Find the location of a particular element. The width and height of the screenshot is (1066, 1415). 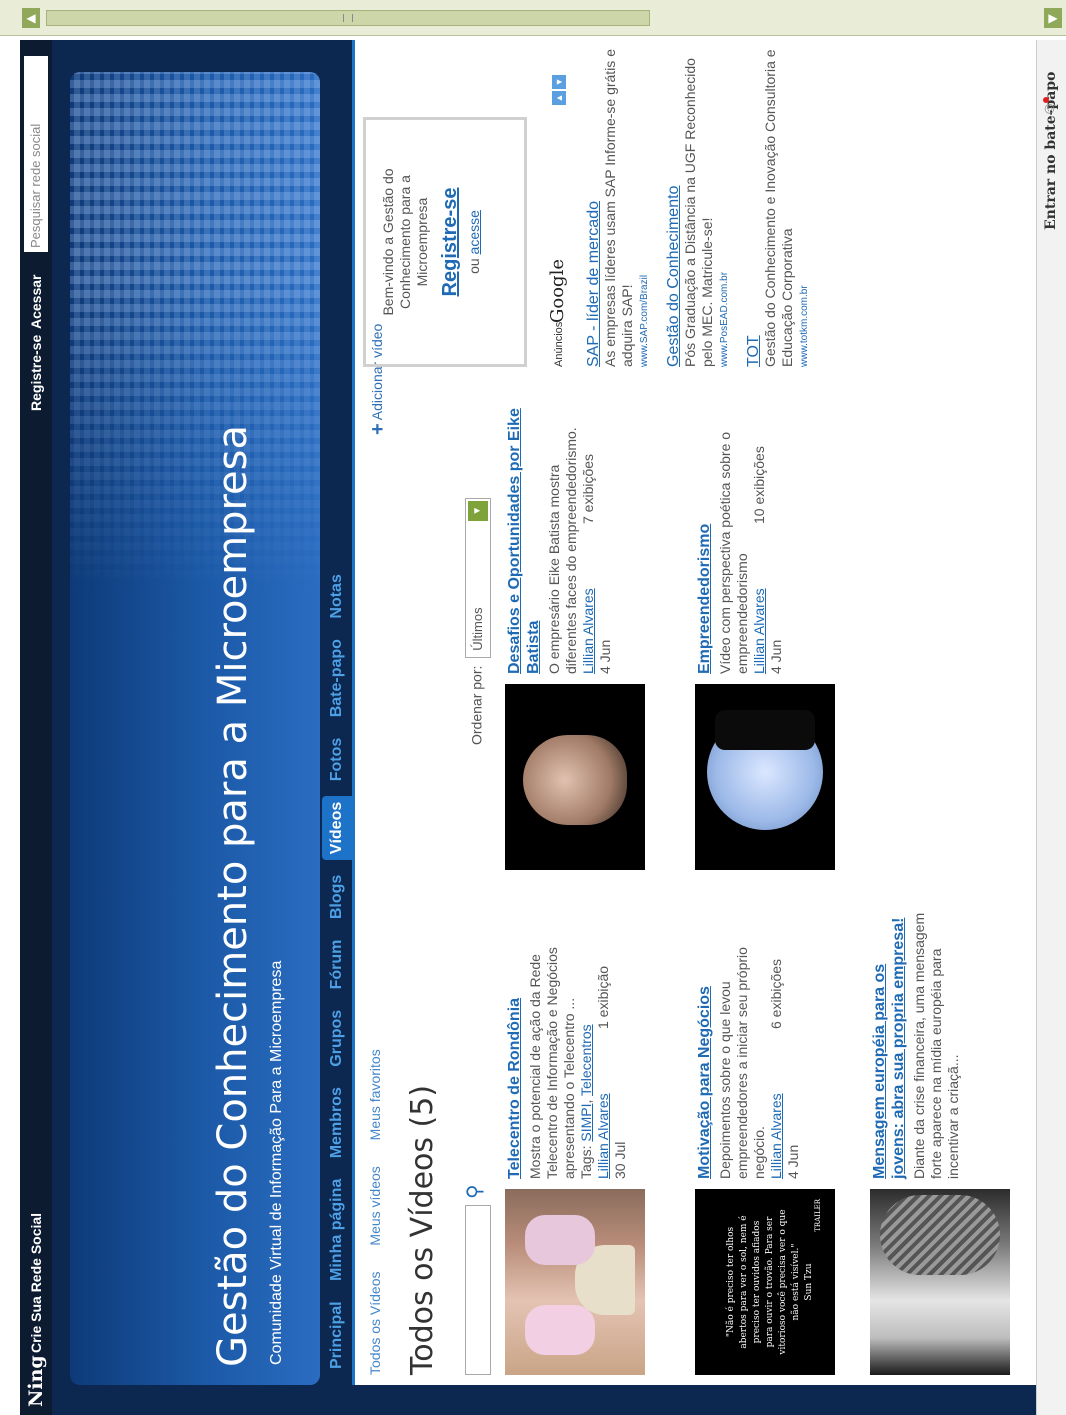

video-title: Motivação para Negócios is located at coordinates (704, 1044).